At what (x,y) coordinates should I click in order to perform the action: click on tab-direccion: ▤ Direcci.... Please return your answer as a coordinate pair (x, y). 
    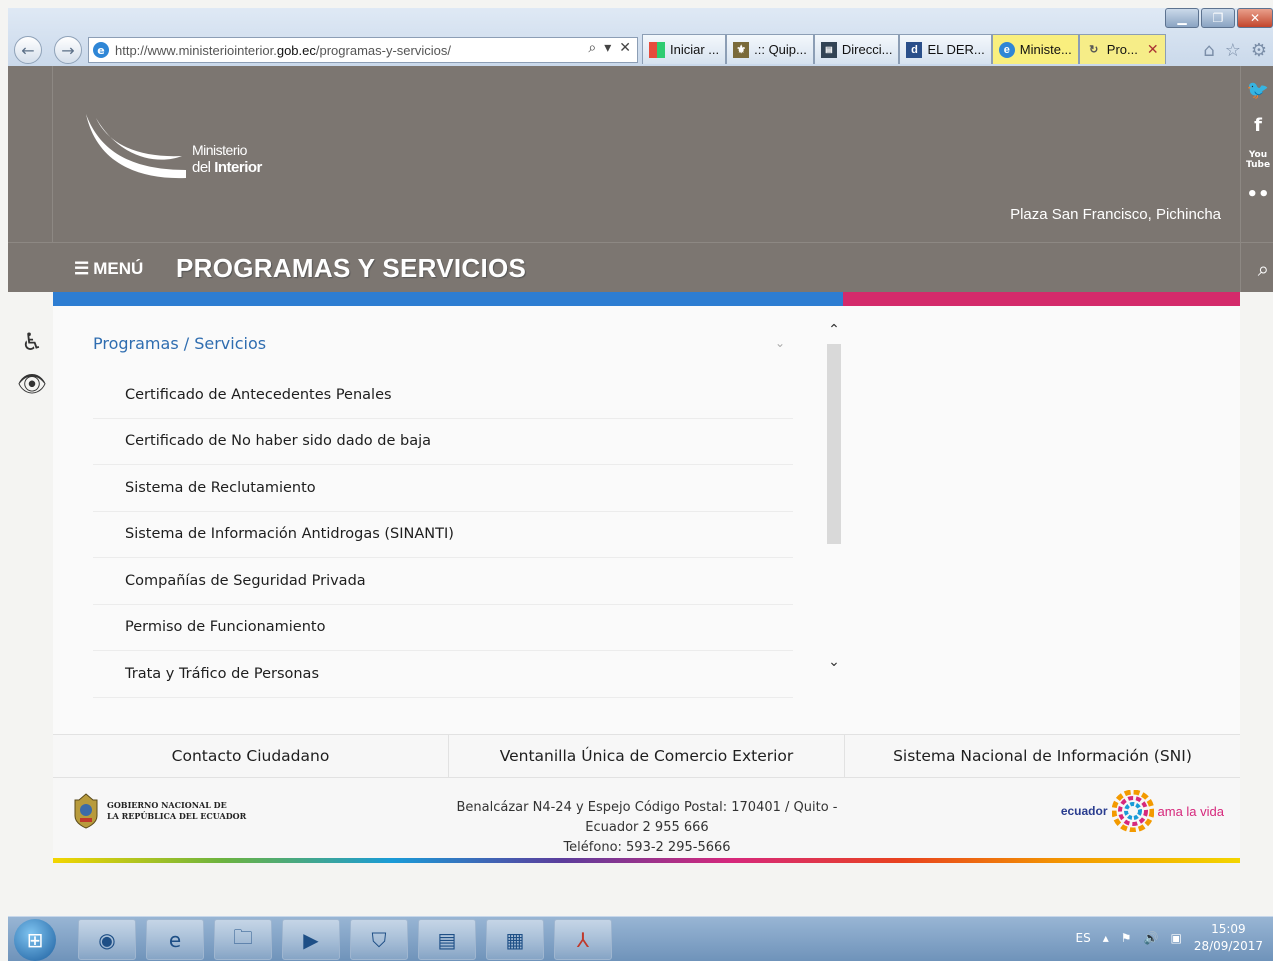
    Looking at the image, I should click on (856, 49).